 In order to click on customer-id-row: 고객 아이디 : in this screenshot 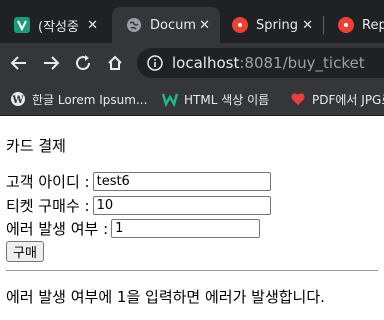, I will do `click(138, 181)`.